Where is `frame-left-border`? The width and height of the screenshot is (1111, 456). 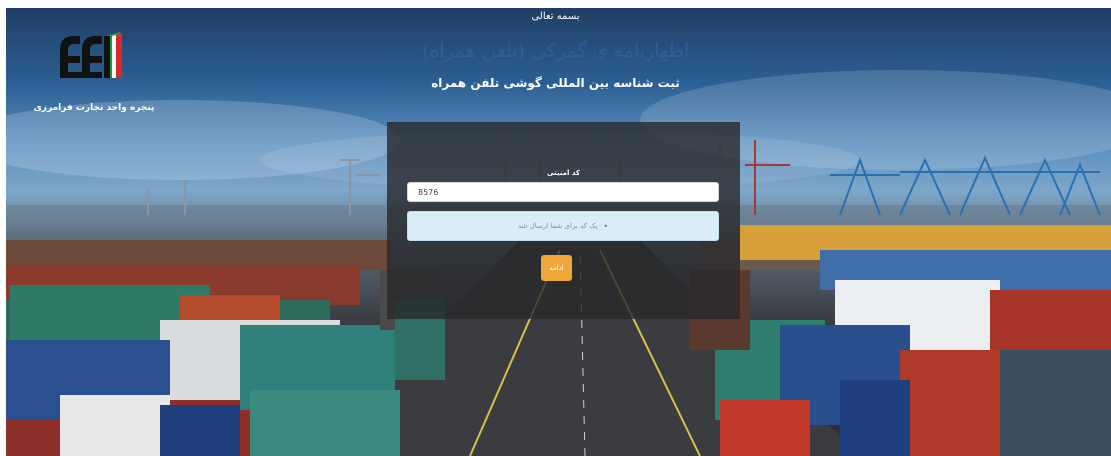
frame-left-border is located at coordinates (3, 228).